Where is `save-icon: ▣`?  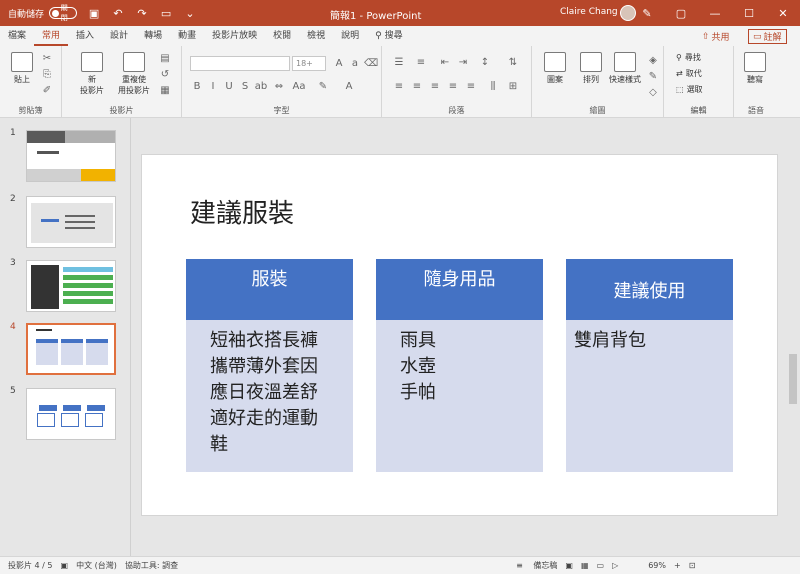 save-icon: ▣ is located at coordinates (94, 13).